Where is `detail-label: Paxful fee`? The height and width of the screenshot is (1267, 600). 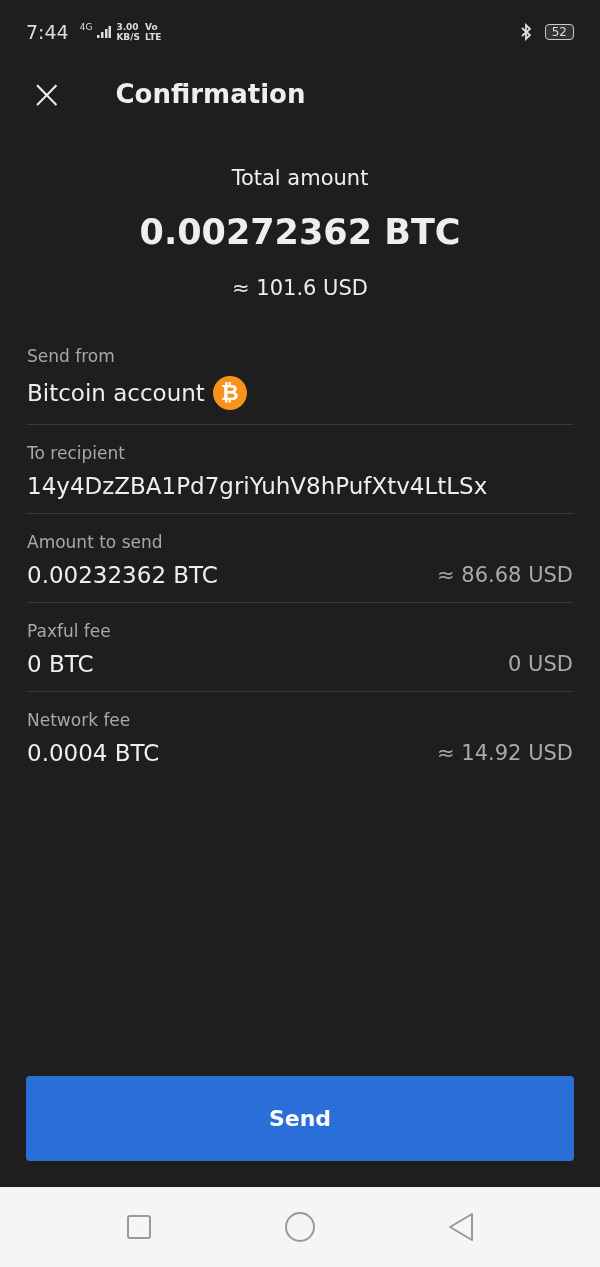
detail-label: Paxful fee is located at coordinates (69, 631).